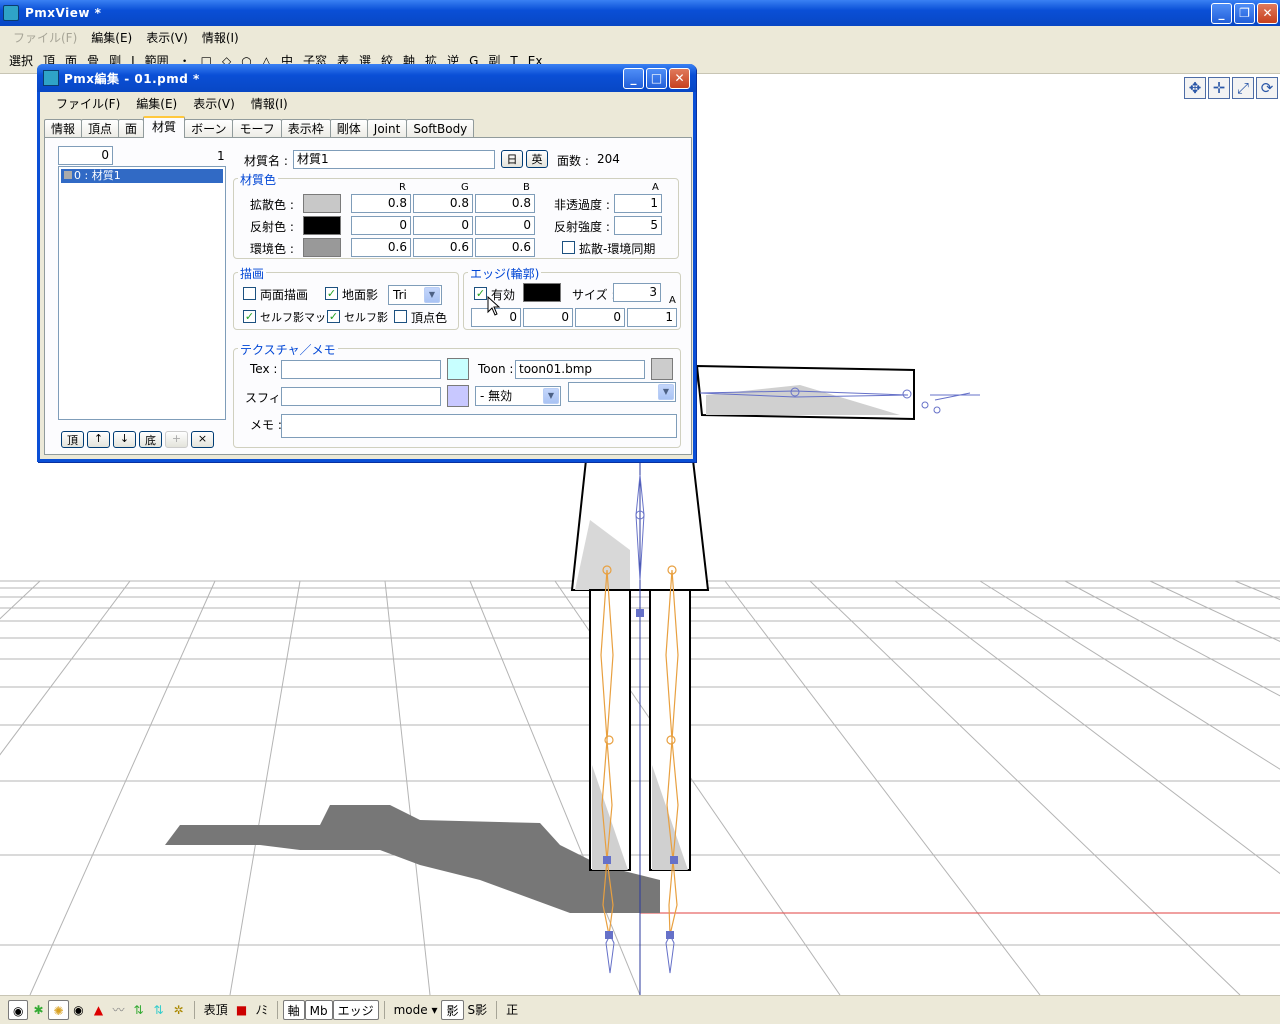 The image size is (1280, 1024). I want to click on add-button: +, so click(176, 439).